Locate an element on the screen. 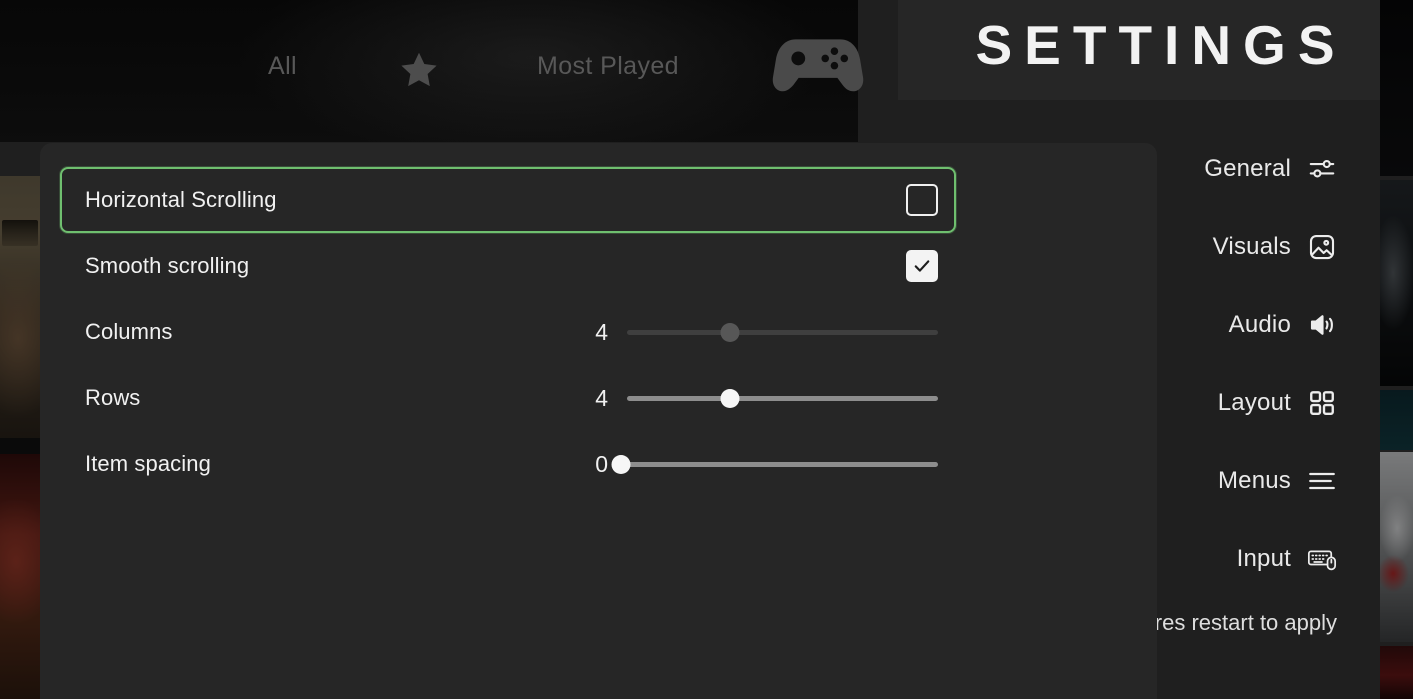  item-spacing-slider is located at coordinates (774, 464).